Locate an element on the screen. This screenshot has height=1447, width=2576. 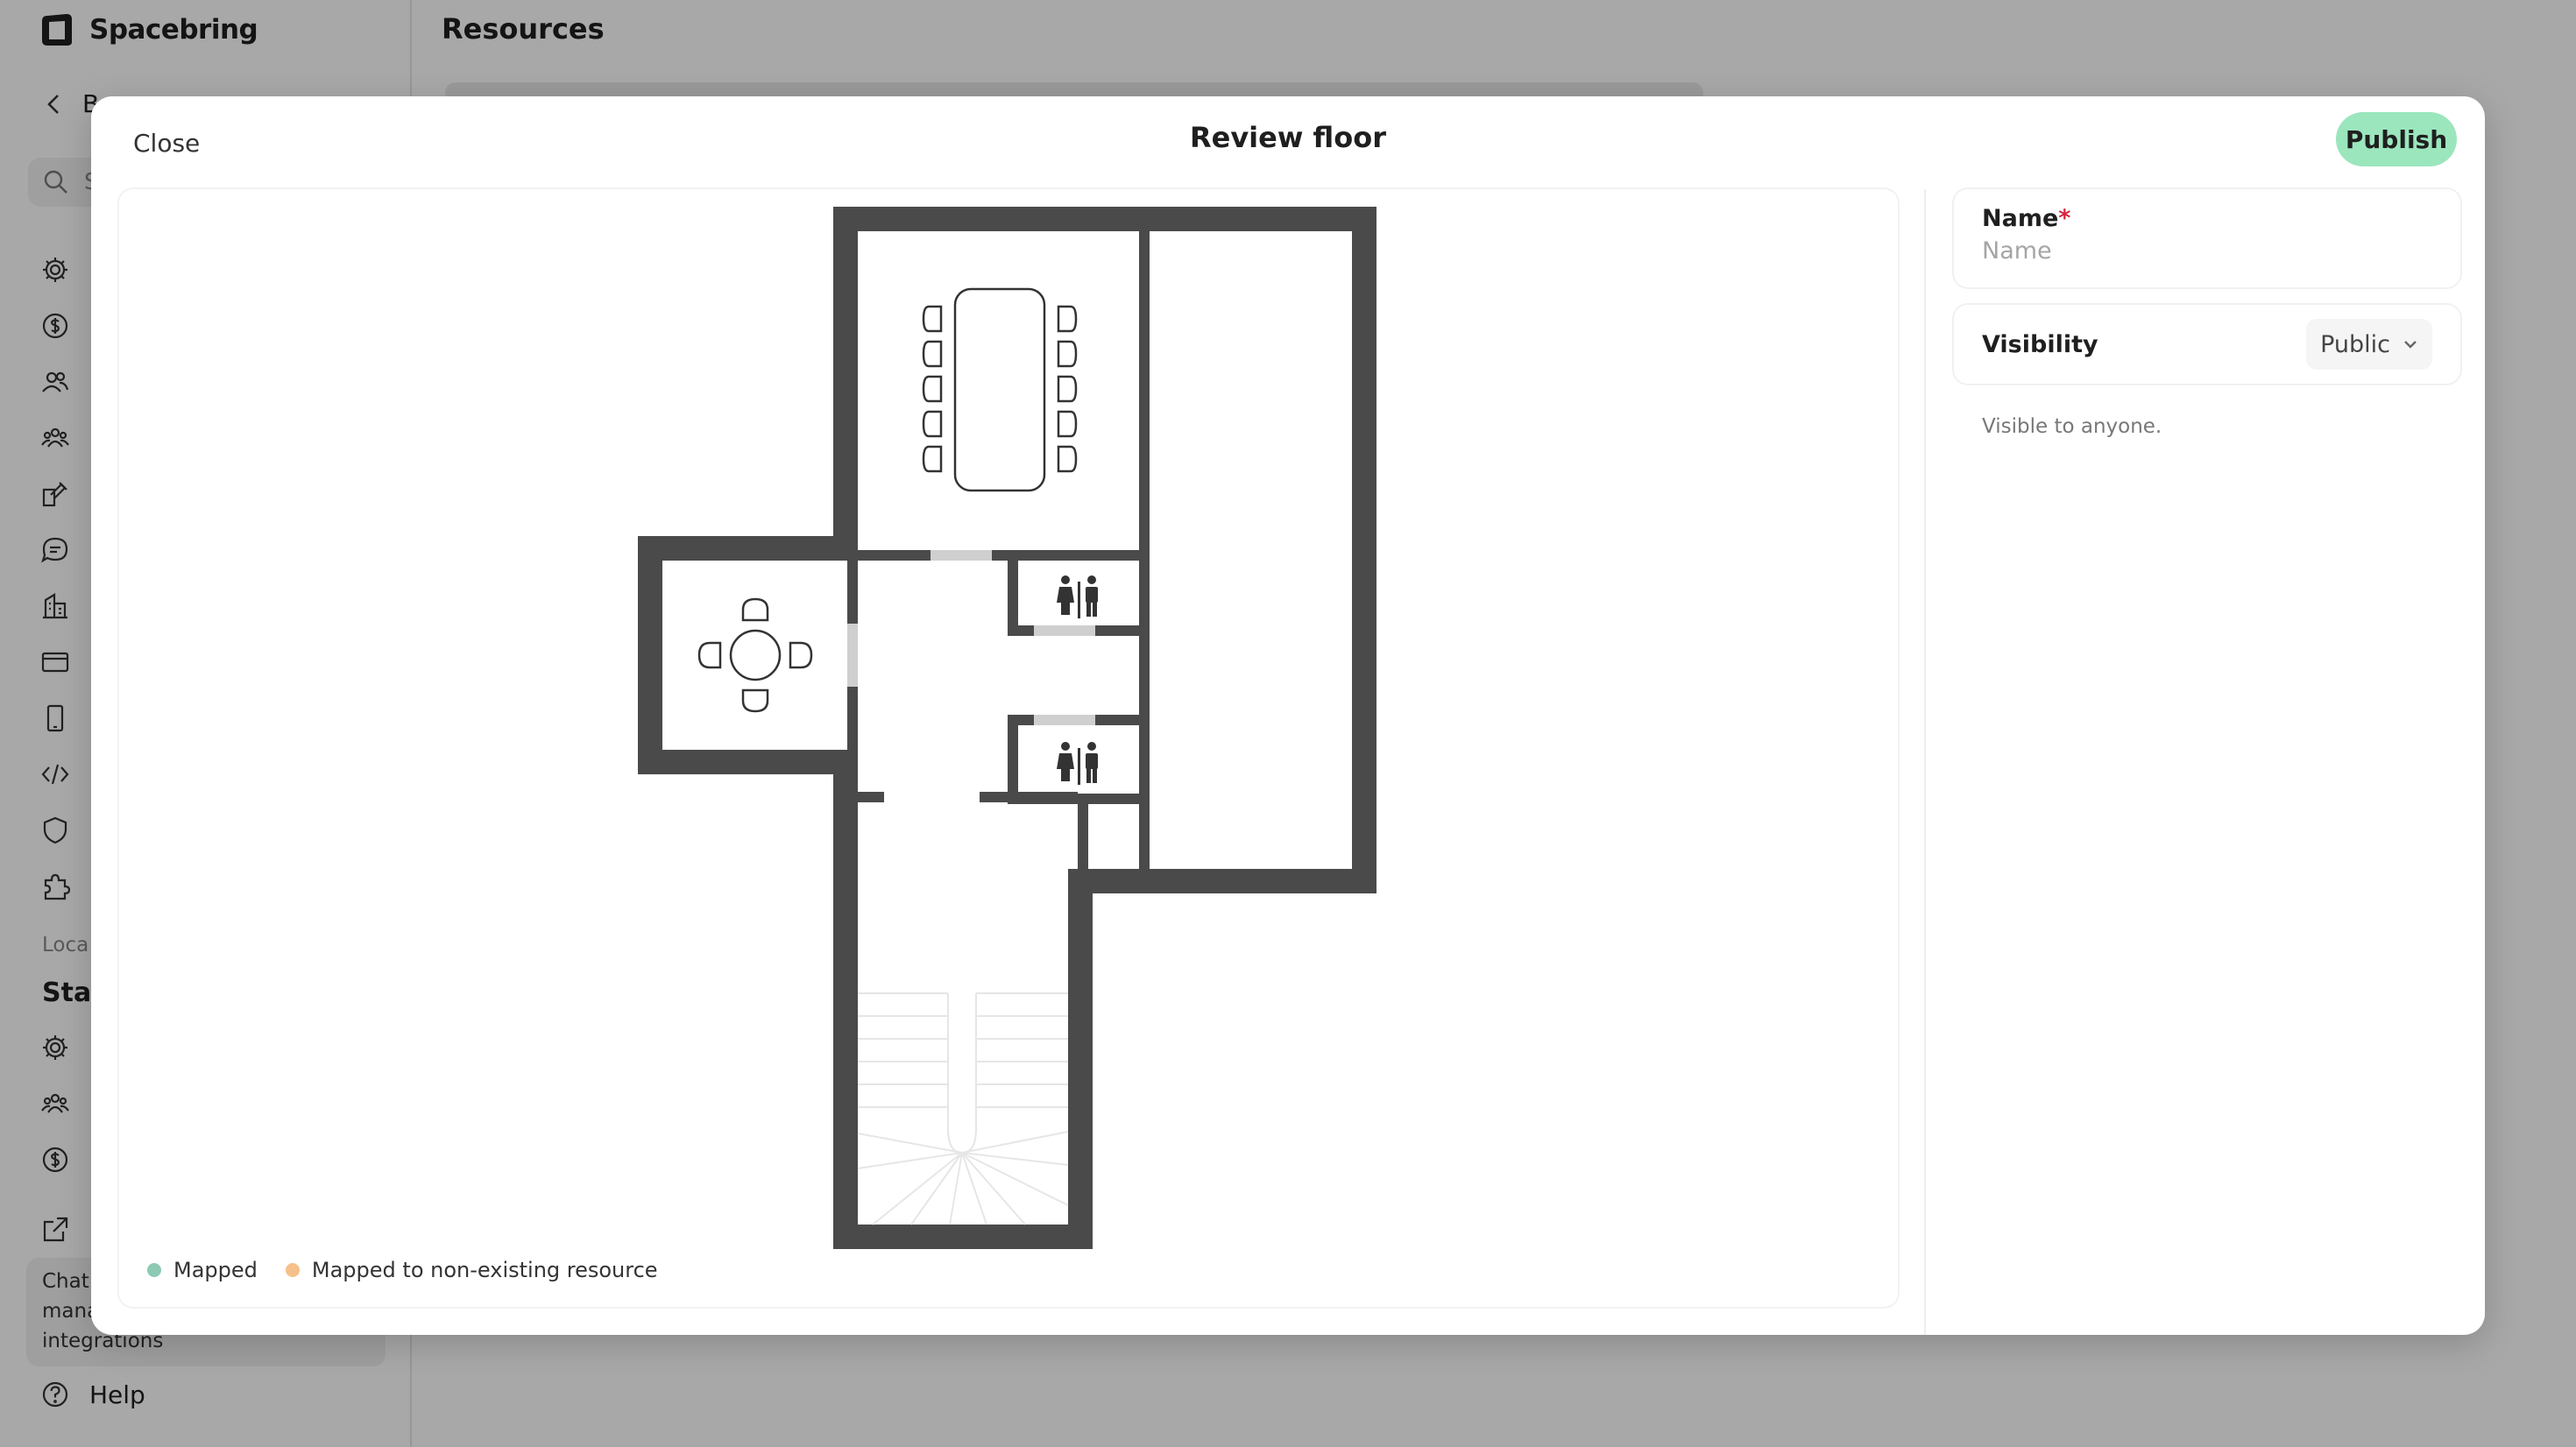
visibility-label: Visibility is located at coordinates (2040, 344).